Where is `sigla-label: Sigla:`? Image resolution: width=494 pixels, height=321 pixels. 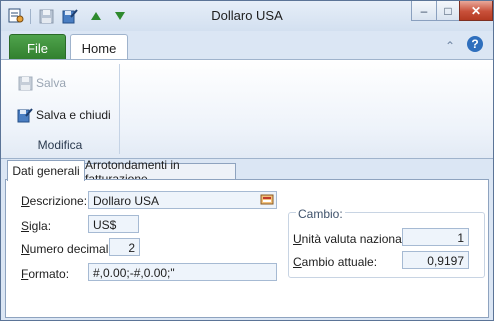 sigla-label: Sigla: is located at coordinates (36, 226).